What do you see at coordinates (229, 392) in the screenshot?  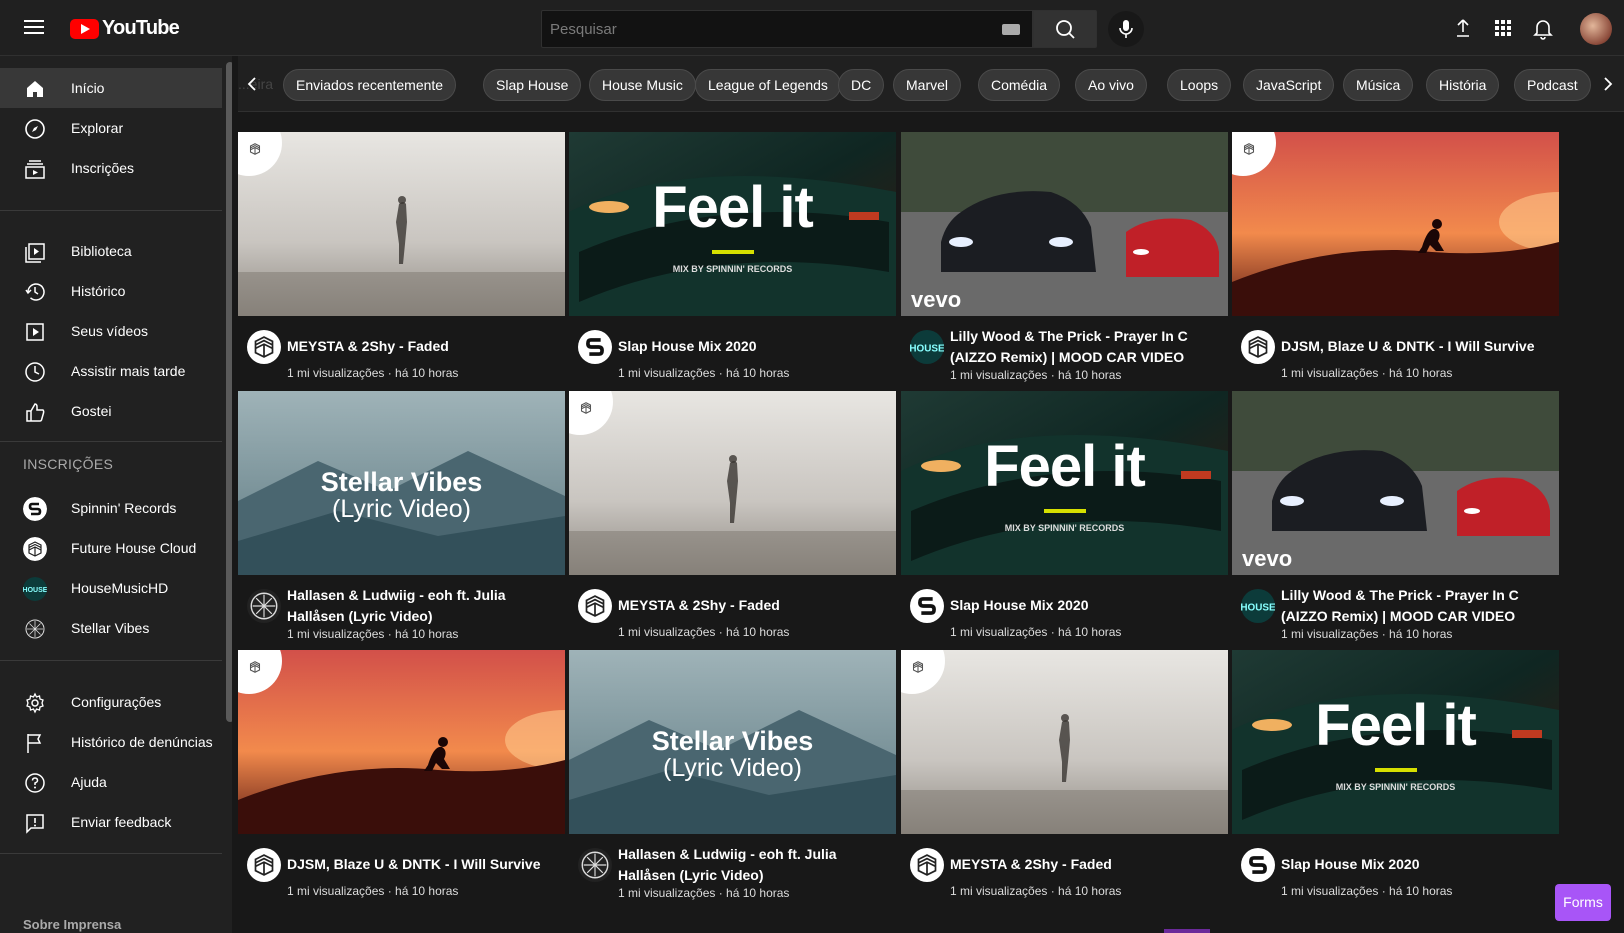 I see `sidebar-scrollbar` at bounding box center [229, 392].